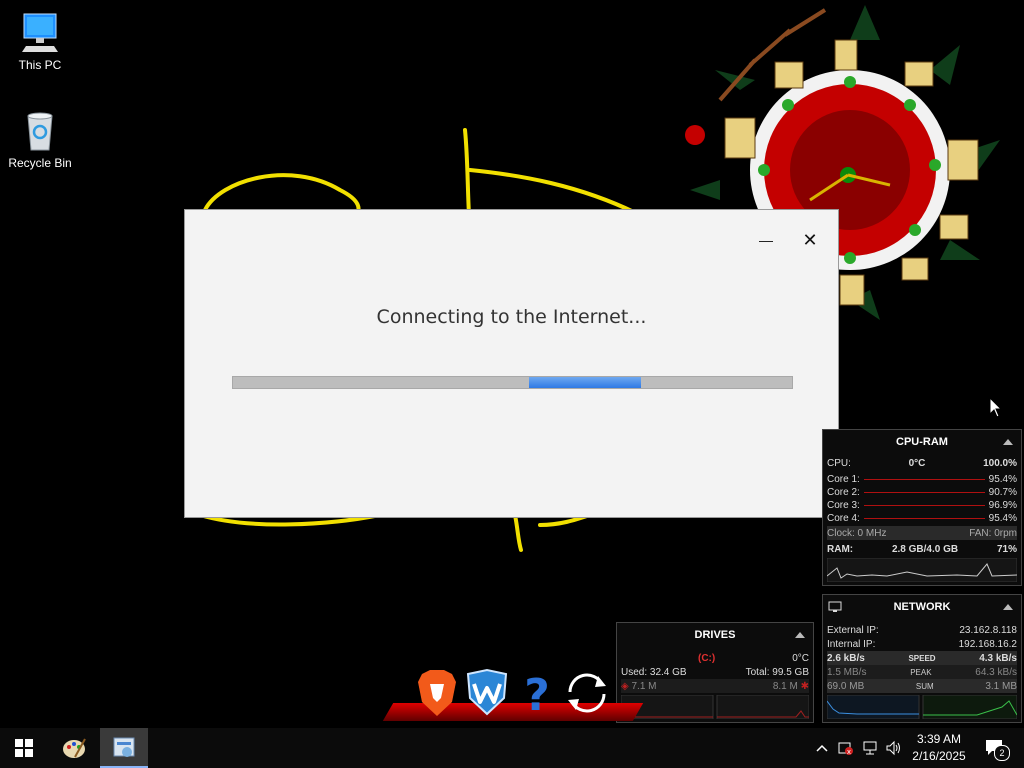 This screenshot has width=1024, height=768. I want to click on cpu-ram-title: CPU-RAM, so click(922, 442).